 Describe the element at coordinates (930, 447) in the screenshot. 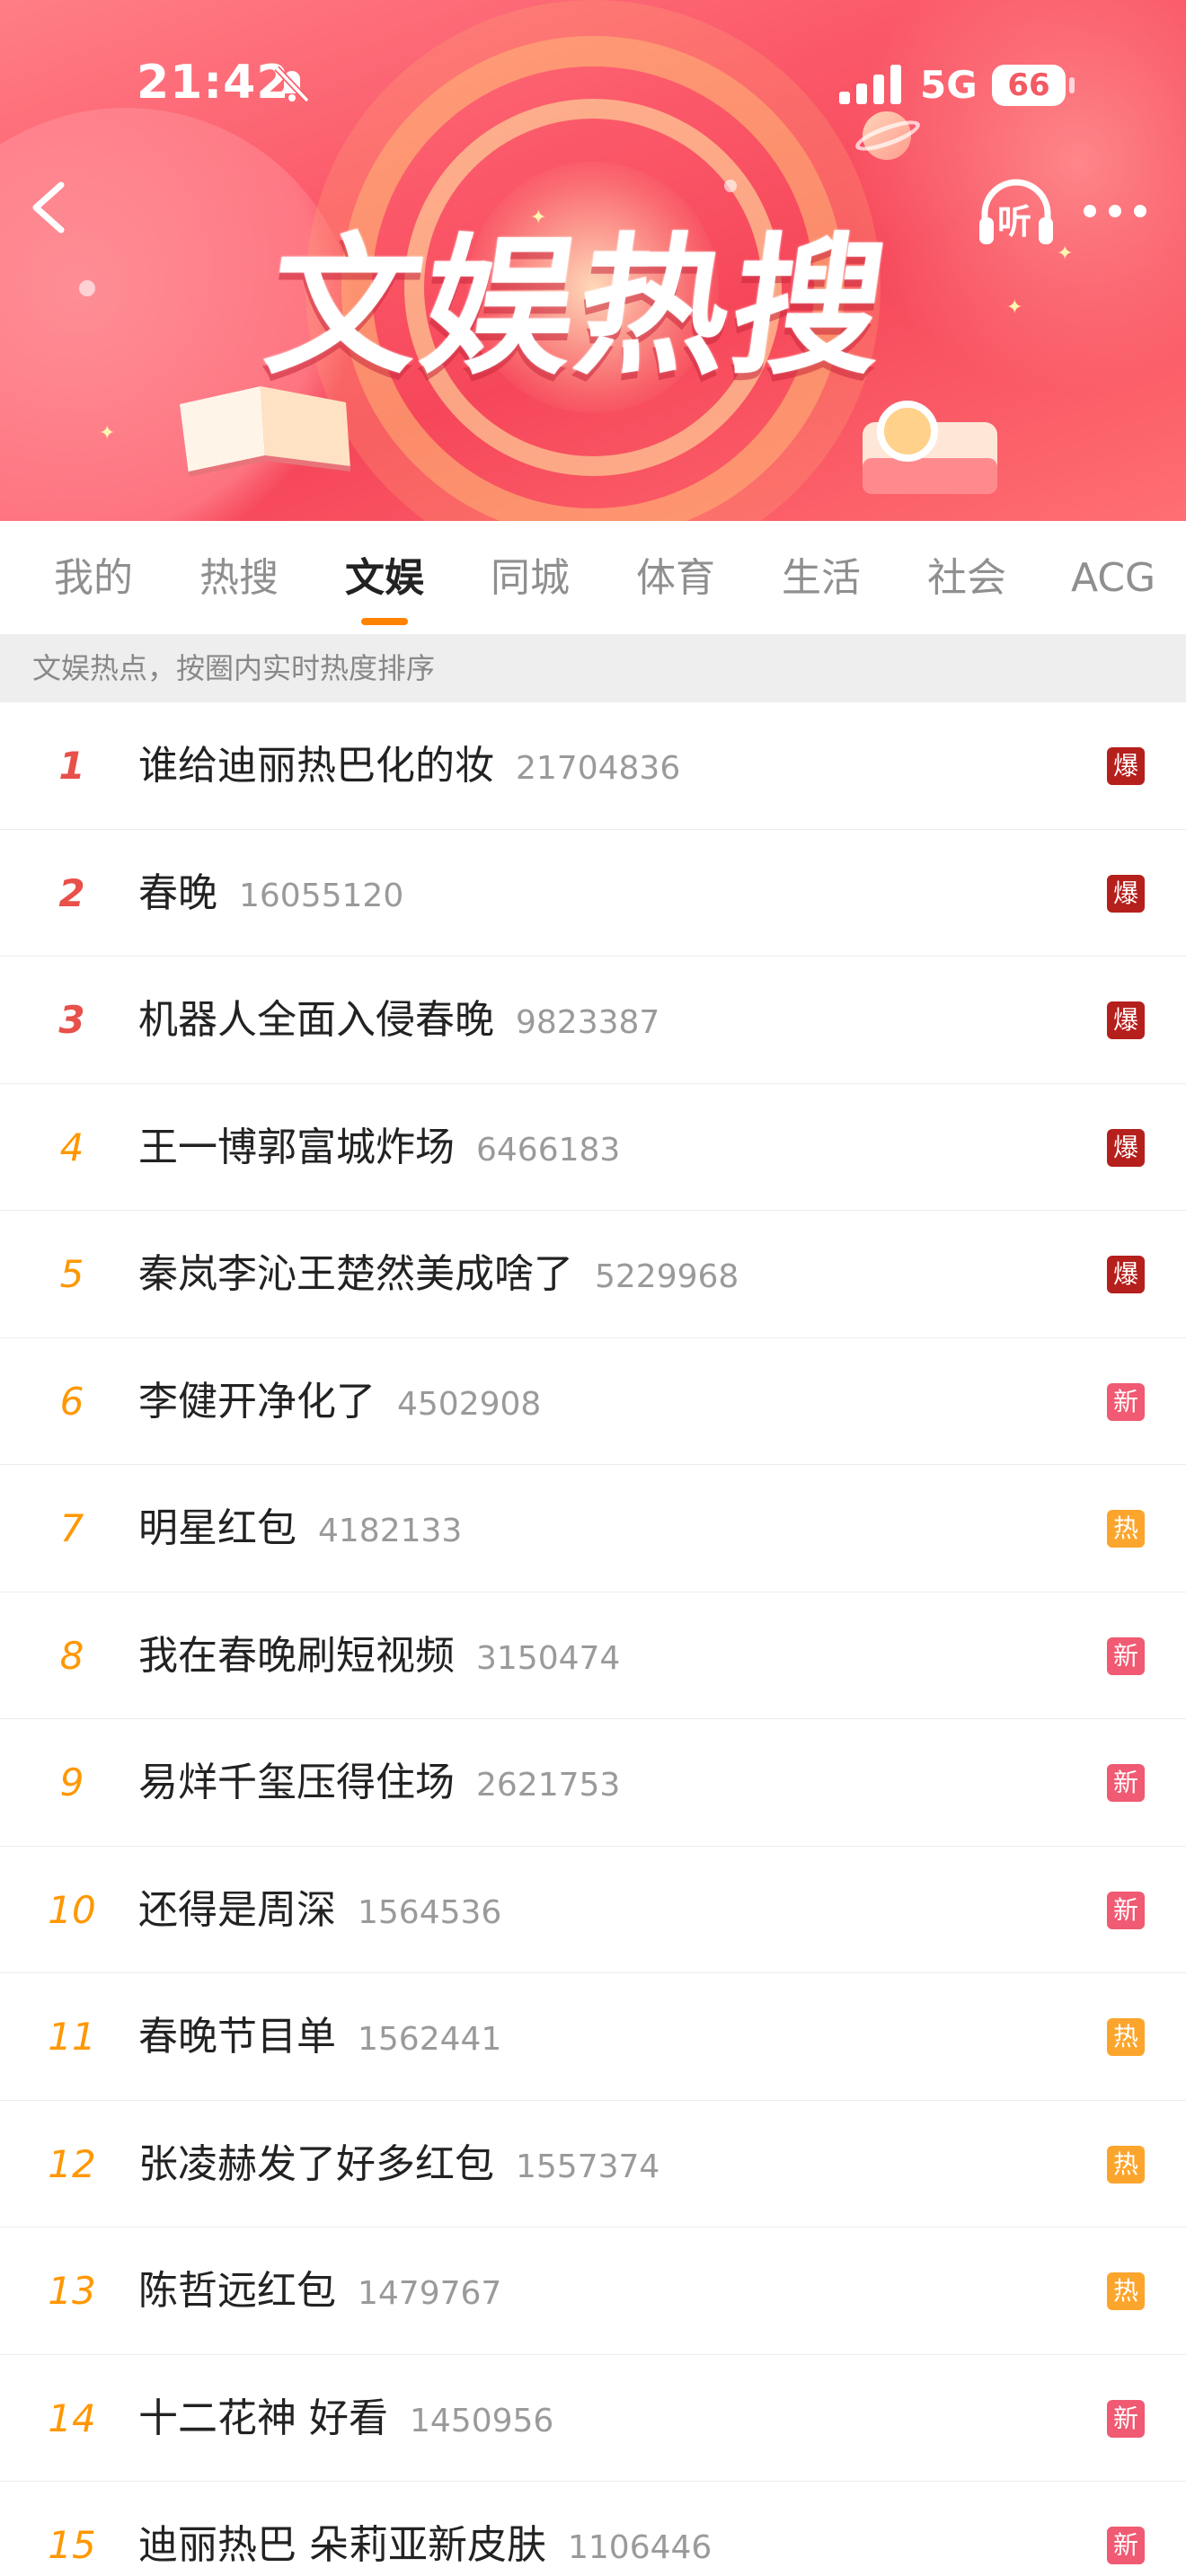

I see `camera-illustration` at that location.